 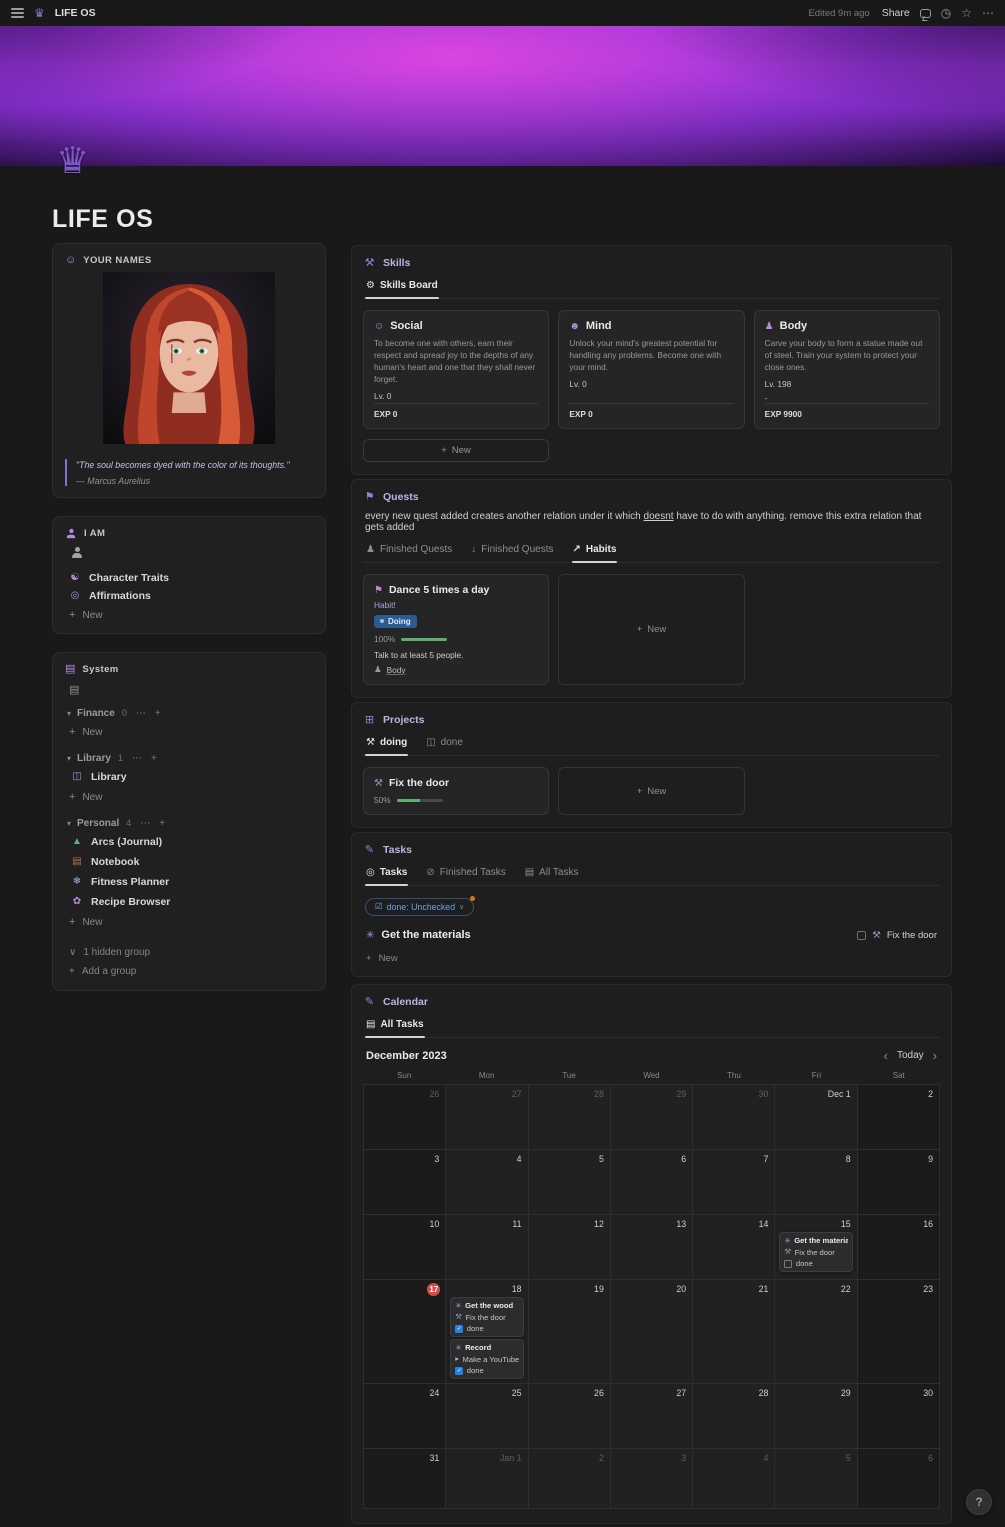 I want to click on calendar-event: ✳ Get the wood ⚒ Fix the door ✓ done, so click(x=487, y=1317).